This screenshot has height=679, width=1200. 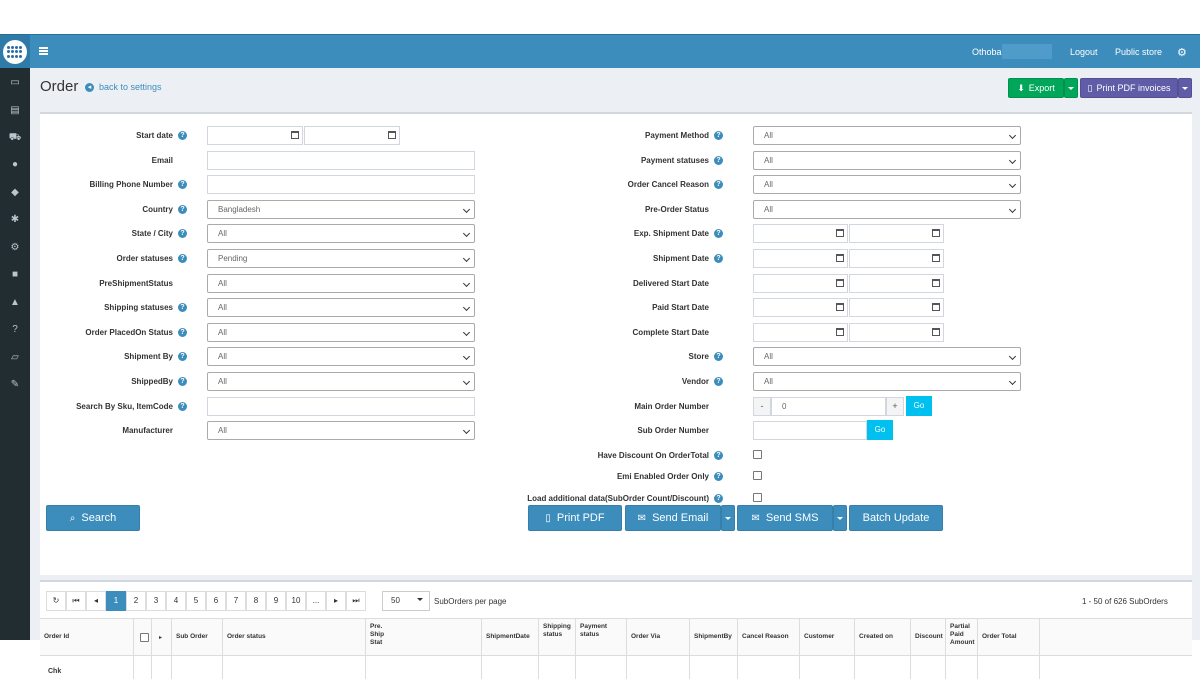 I want to click on order-cancel-reason-select: All, so click(x=887, y=185).